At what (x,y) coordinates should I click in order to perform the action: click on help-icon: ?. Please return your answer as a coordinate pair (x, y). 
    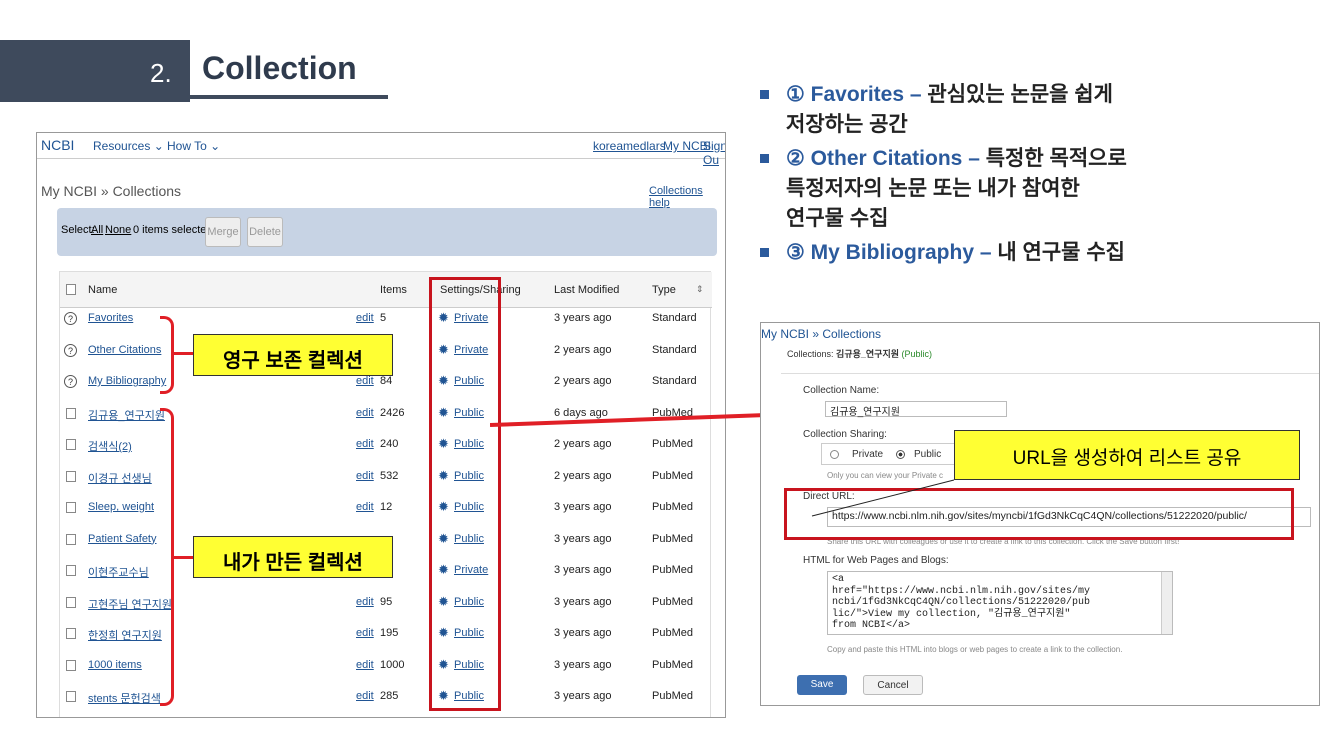
    Looking at the image, I should click on (70, 318).